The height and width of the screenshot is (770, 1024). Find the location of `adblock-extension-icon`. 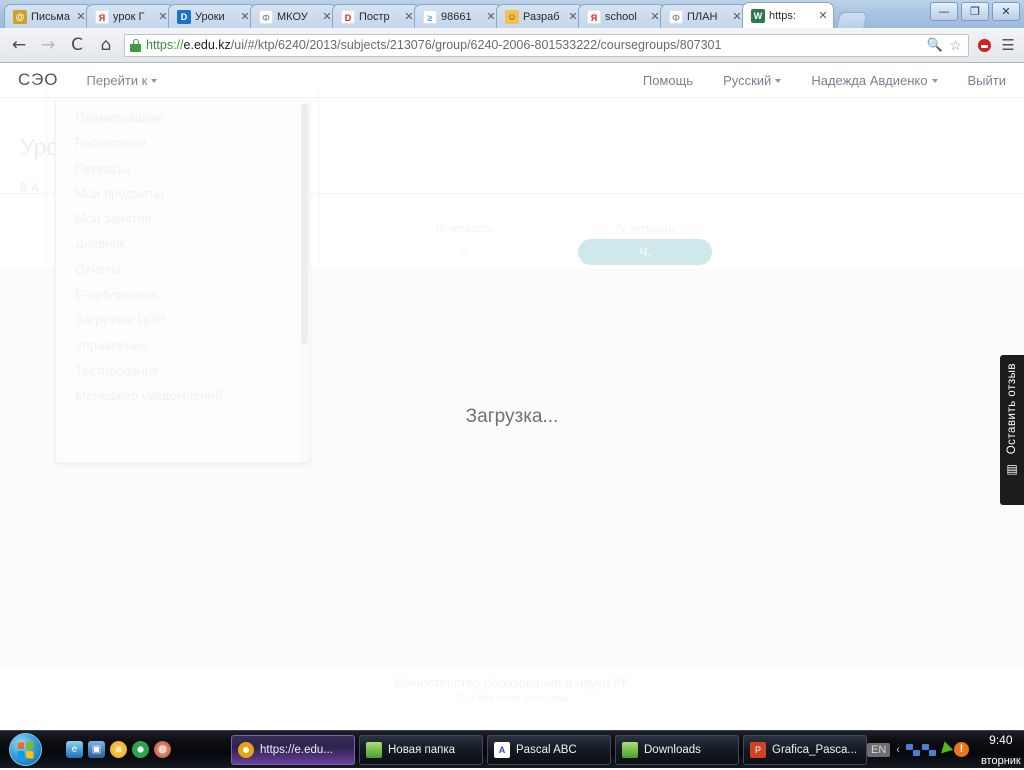

adblock-extension-icon is located at coordinates (984, 45).